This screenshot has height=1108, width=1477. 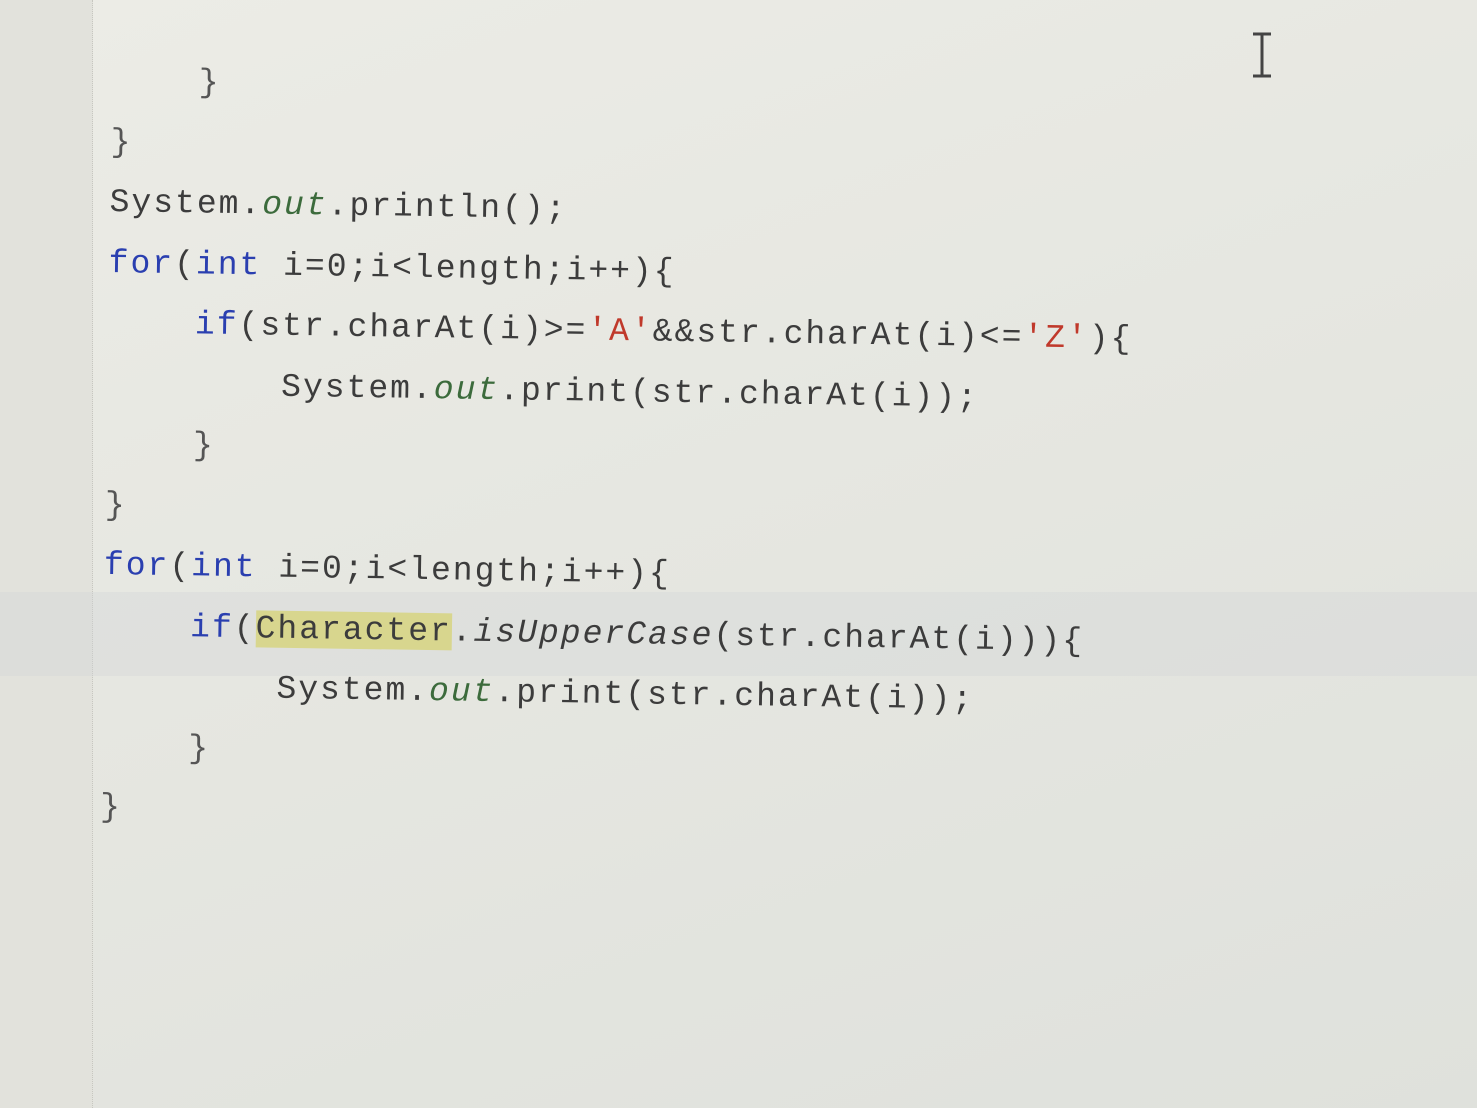 I want to click on code-token: ){, so click(x=1110, y=339).